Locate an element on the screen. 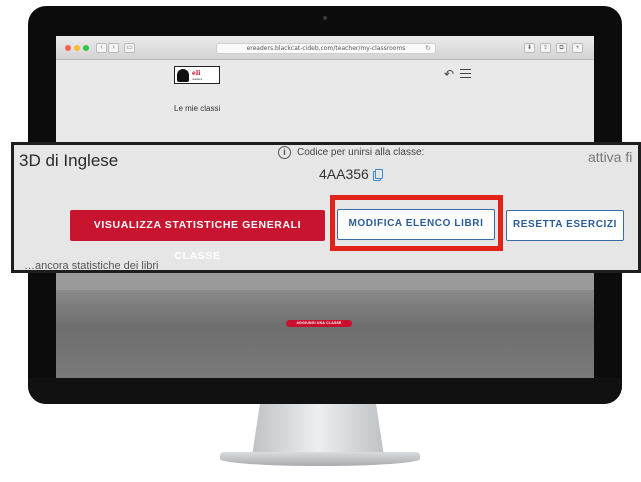 The height and width of the screenshot is (482, 641). monitor-stand is located at coordinates (318, 430).